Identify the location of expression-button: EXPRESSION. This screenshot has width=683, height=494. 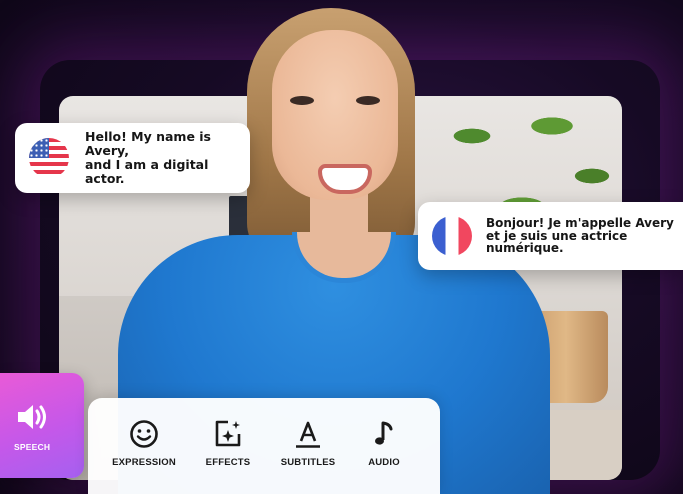
(144, 446).